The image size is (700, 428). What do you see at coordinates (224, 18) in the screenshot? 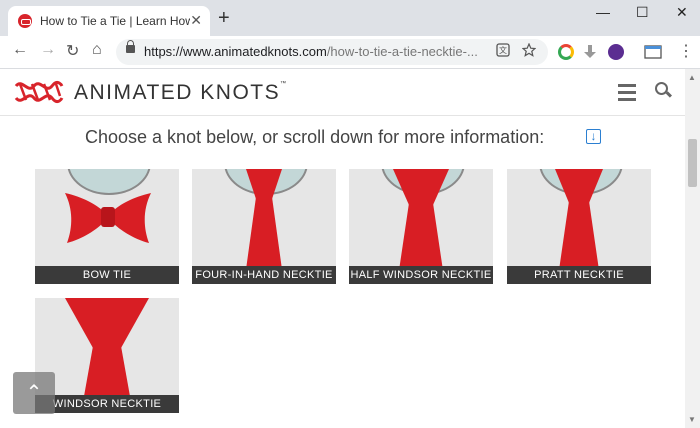
I see `new-tab-button: +` at bounding box center [224, 18].